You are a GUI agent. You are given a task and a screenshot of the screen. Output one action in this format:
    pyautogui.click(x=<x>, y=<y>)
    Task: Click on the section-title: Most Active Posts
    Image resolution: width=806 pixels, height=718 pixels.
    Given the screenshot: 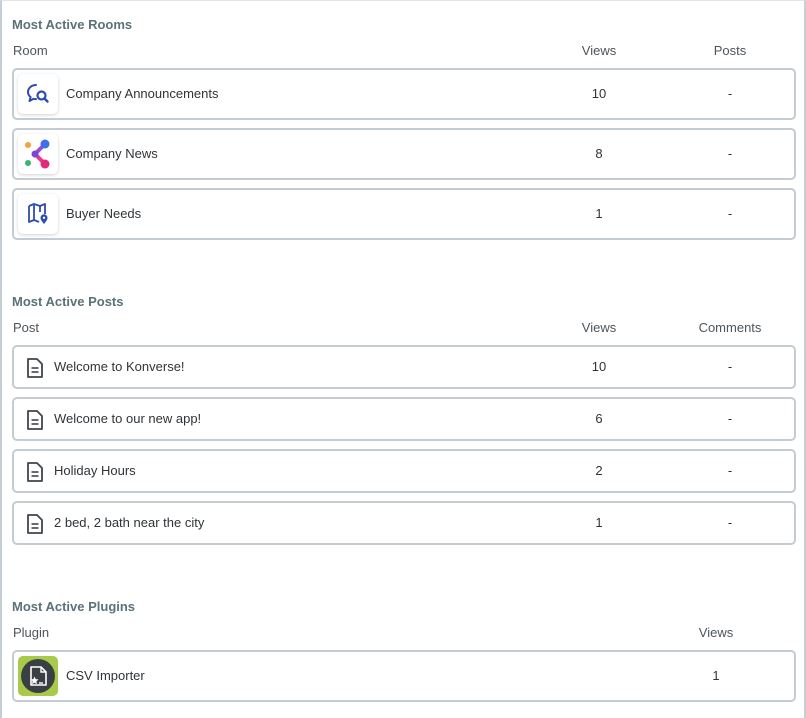 What is the action you would take?
    pyautogui.click(x=68, y=301)
    